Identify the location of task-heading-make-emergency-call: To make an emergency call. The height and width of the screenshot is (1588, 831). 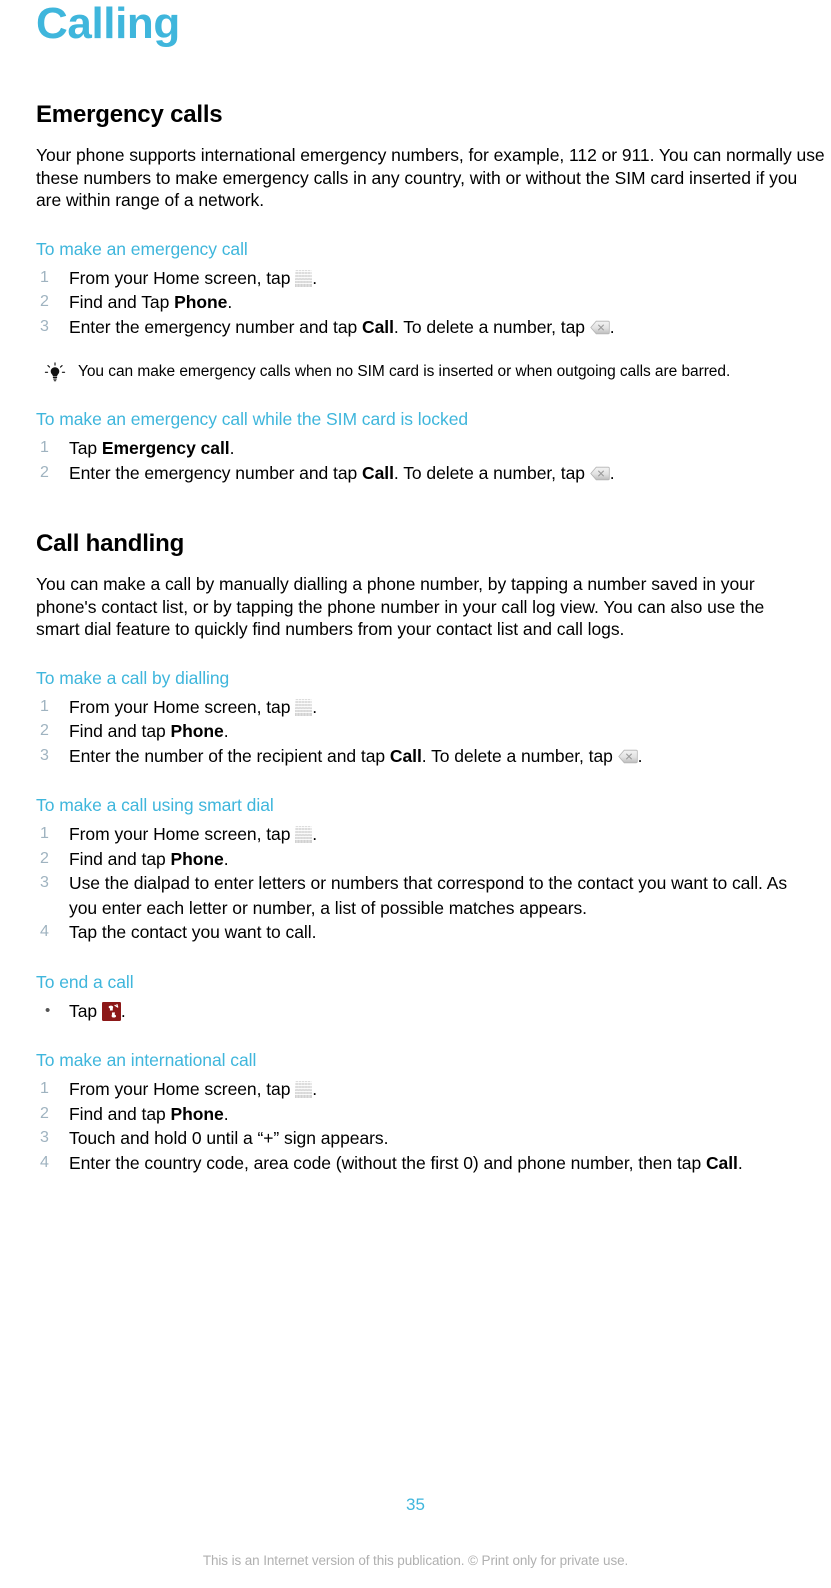
(142, 248).